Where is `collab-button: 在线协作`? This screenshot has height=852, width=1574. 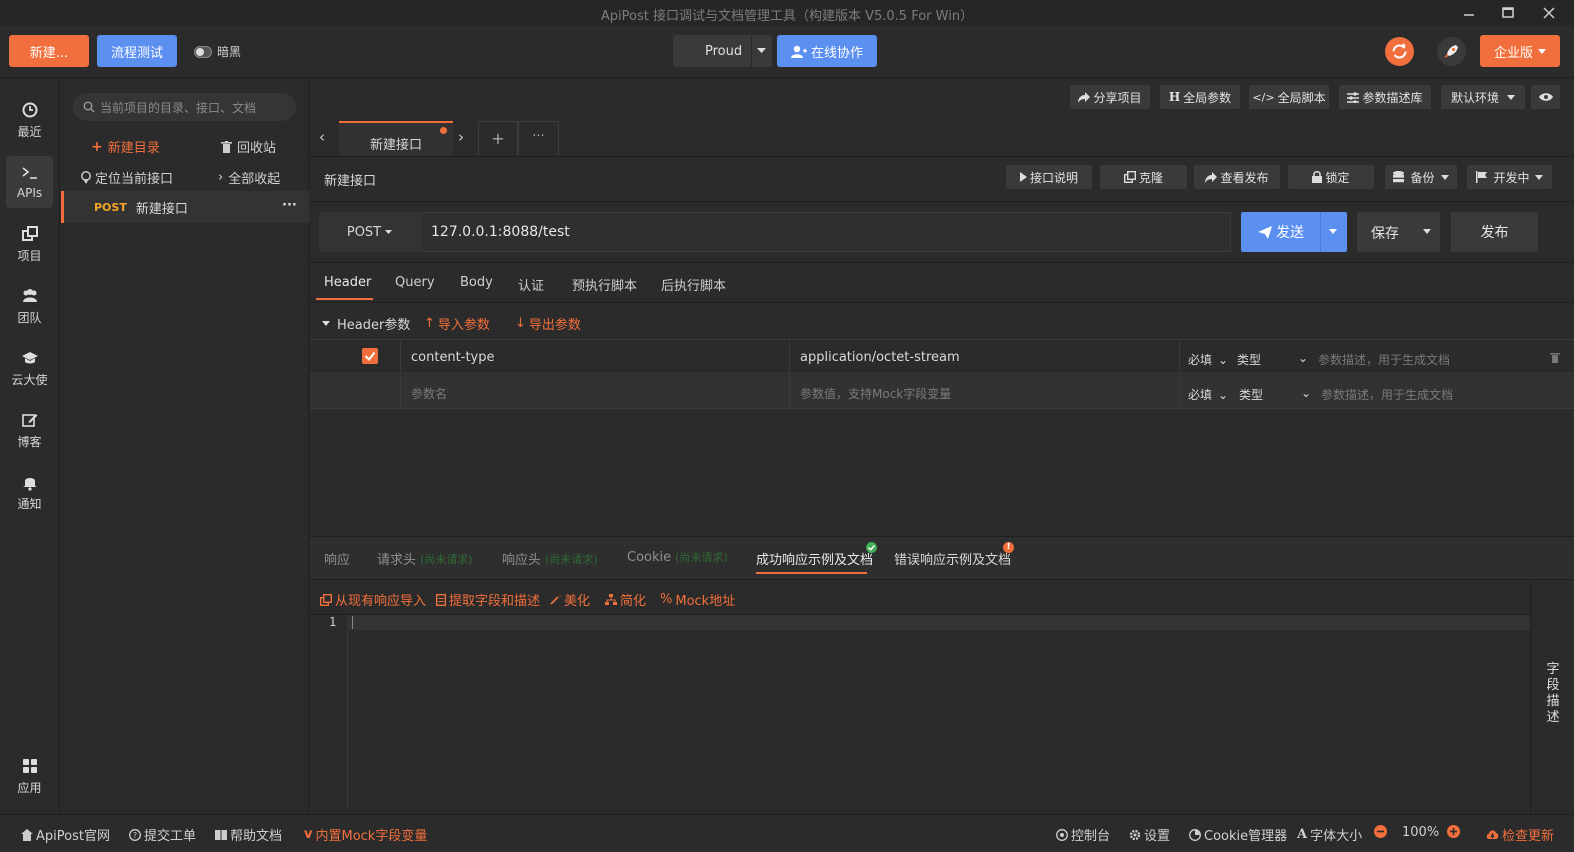 collab-button: 在线协作 is located at coordinates (827, 51).